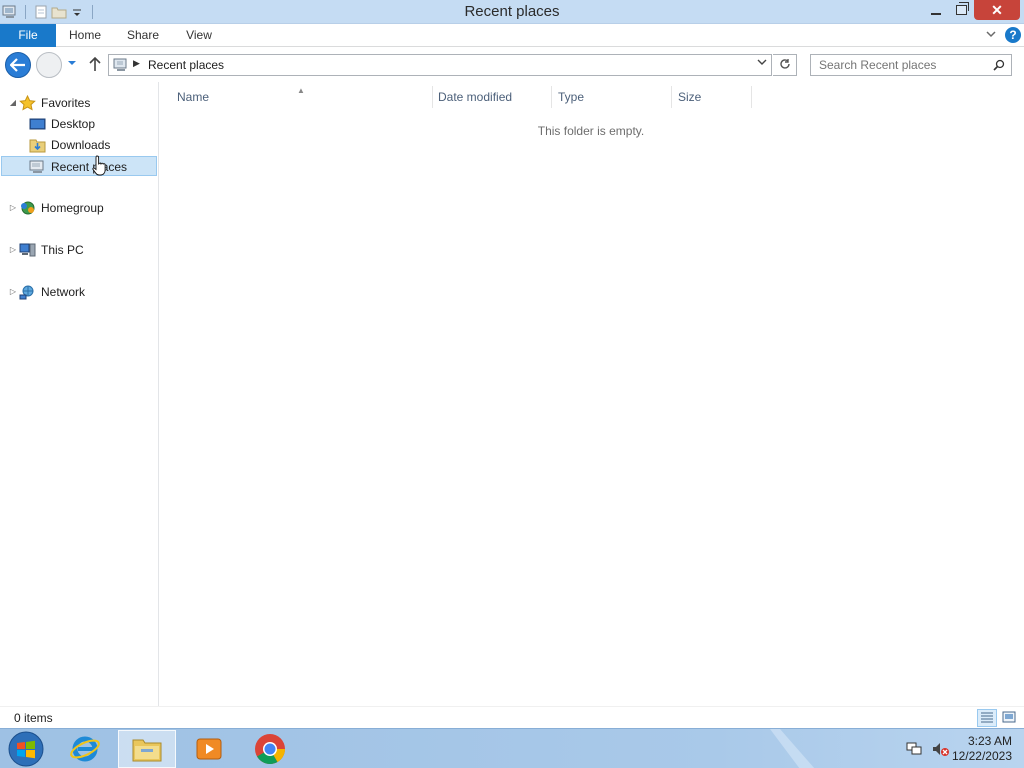 This screenshot has height=768, width=1024. Describe the element at coordinates (27, 250) in the screenshot. I see `this-pc-icon` at that location.